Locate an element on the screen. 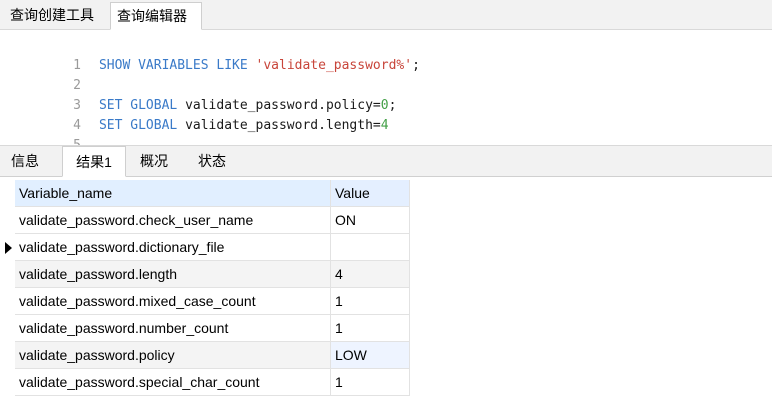 This screenshot has height=408, width=772. tab-result1: 结果1 is located at coordinates (94, 161).